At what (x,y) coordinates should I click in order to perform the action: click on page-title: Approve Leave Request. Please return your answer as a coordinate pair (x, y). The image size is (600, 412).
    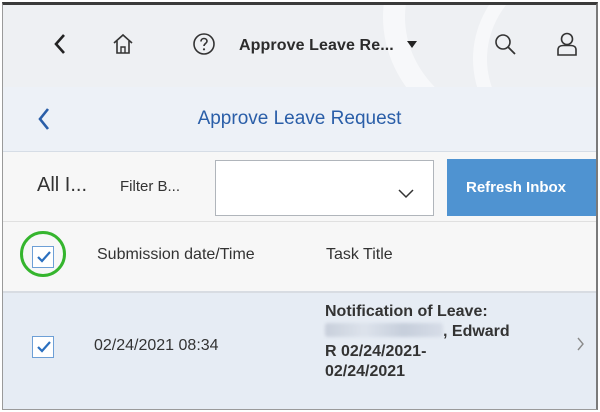
    Looking at the image, I should click on (299, 118).